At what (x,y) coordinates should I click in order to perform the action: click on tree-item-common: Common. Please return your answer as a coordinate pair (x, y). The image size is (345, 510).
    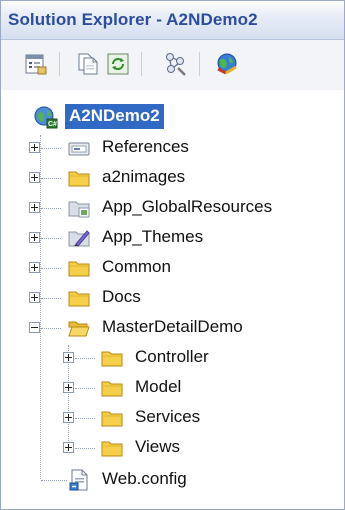
    Looking at the image, I should click on (172, 268).